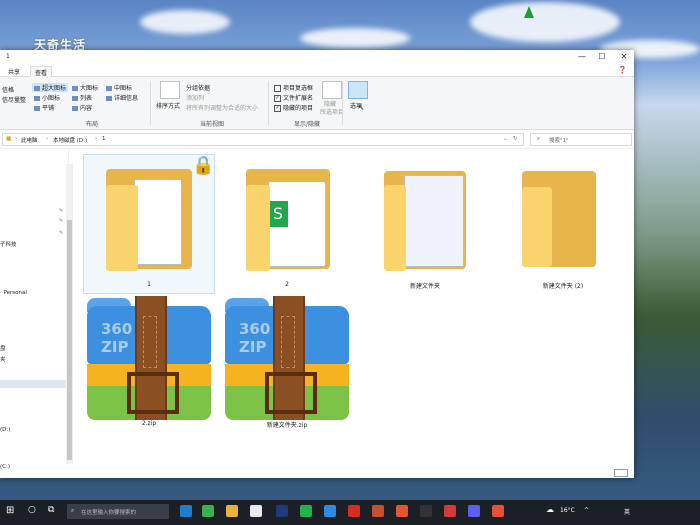 This screenshot has width=700, height=525. What do you see at coordinates (424, 286) in the screenshot?
I see `file-name: 新建文件夹` at bounding box center [424, 286].